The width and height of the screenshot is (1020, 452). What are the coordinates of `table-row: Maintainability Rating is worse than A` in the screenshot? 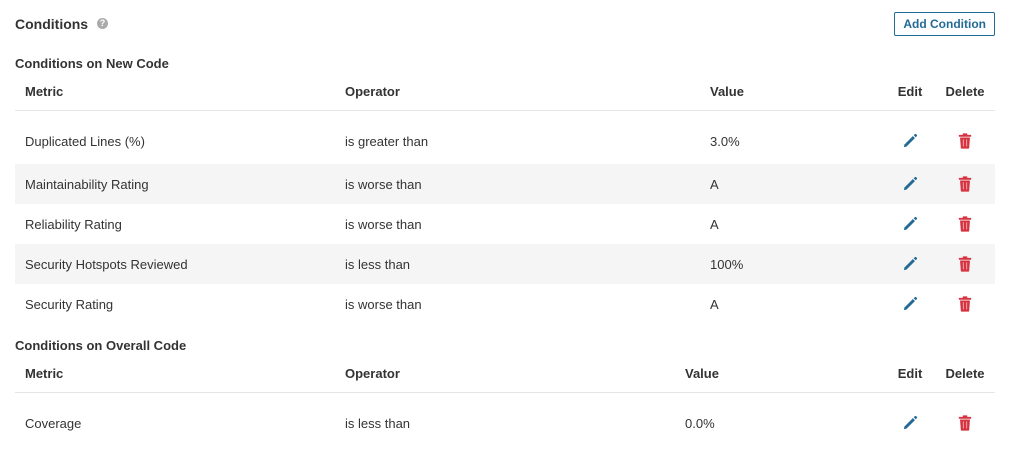 It's located at (505, 184).